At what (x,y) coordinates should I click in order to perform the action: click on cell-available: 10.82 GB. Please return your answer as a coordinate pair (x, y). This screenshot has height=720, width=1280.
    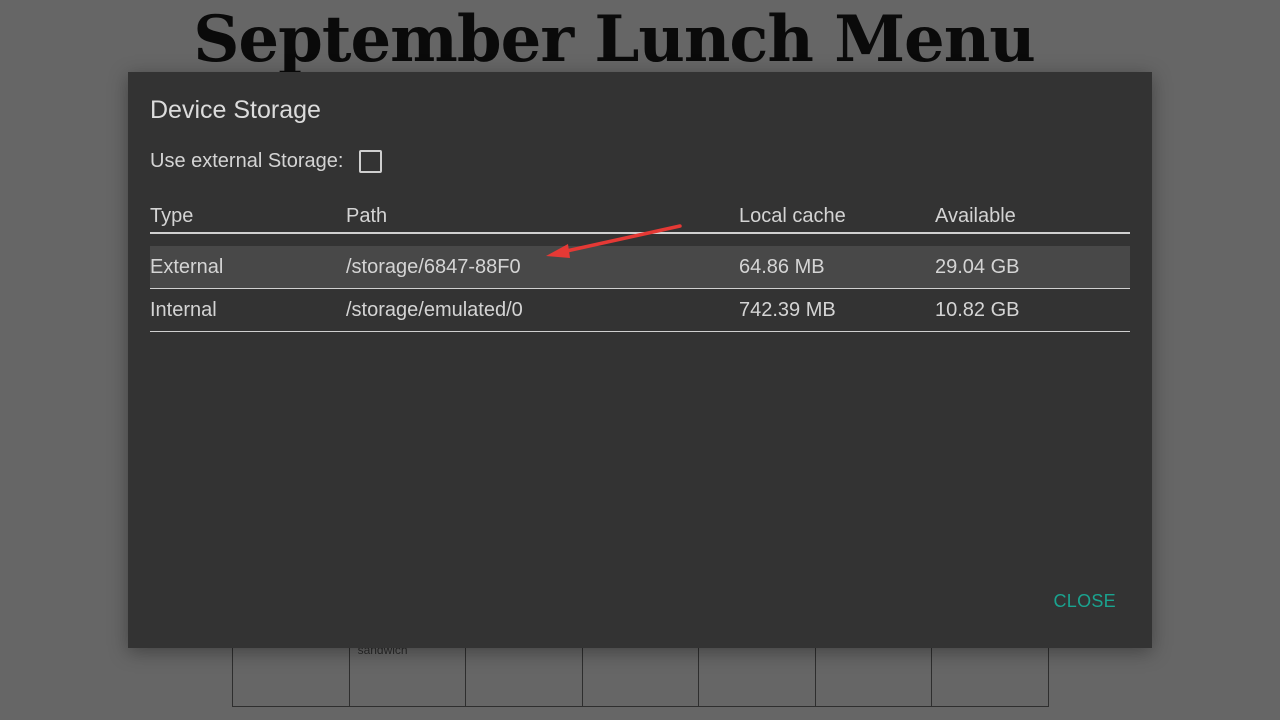
    Looking at the image, I should click on (977, 309).